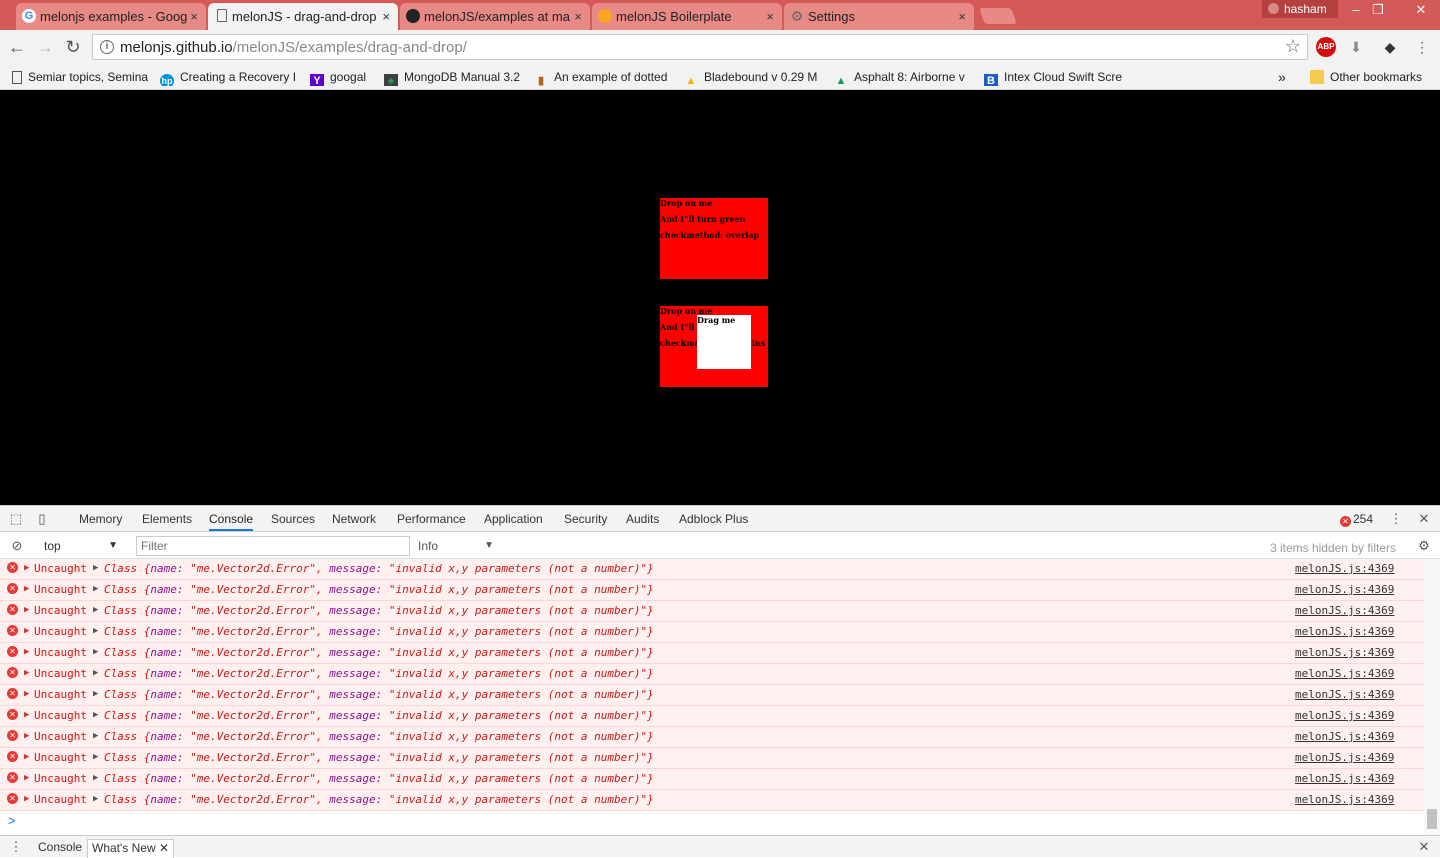 This screenshot has height=858, width=1440. I want to click on console-scrollbar, so click(1432, 697).